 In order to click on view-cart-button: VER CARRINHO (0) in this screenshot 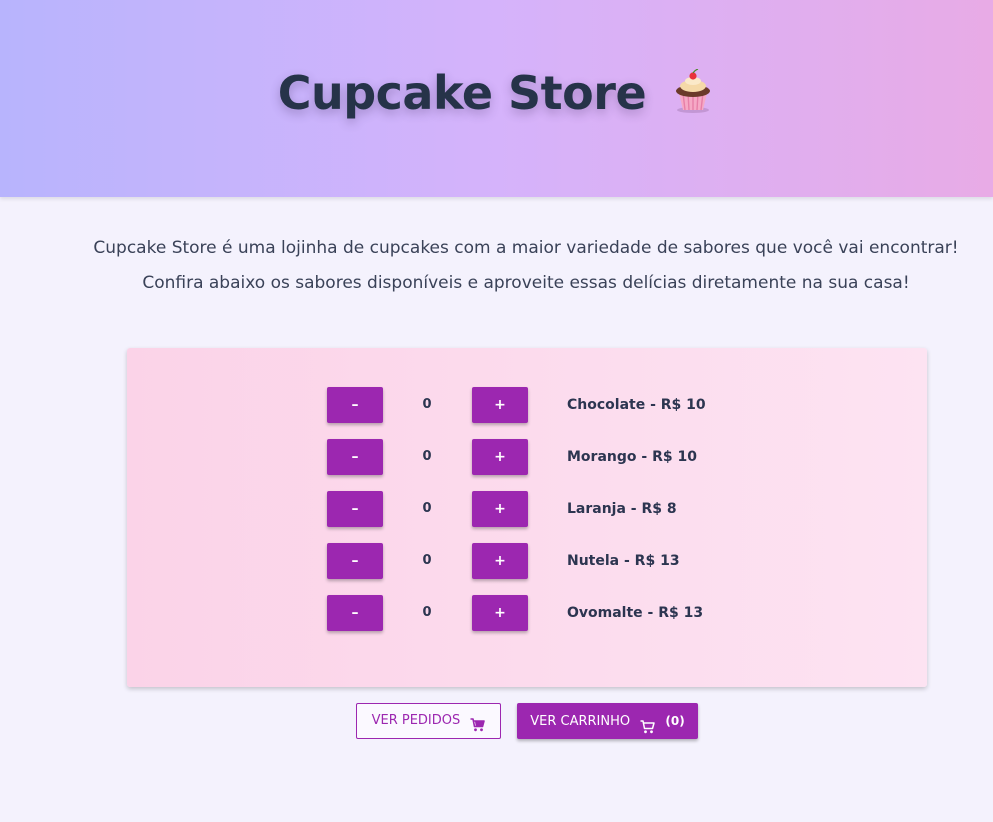, I will do `click(607, 721)`.